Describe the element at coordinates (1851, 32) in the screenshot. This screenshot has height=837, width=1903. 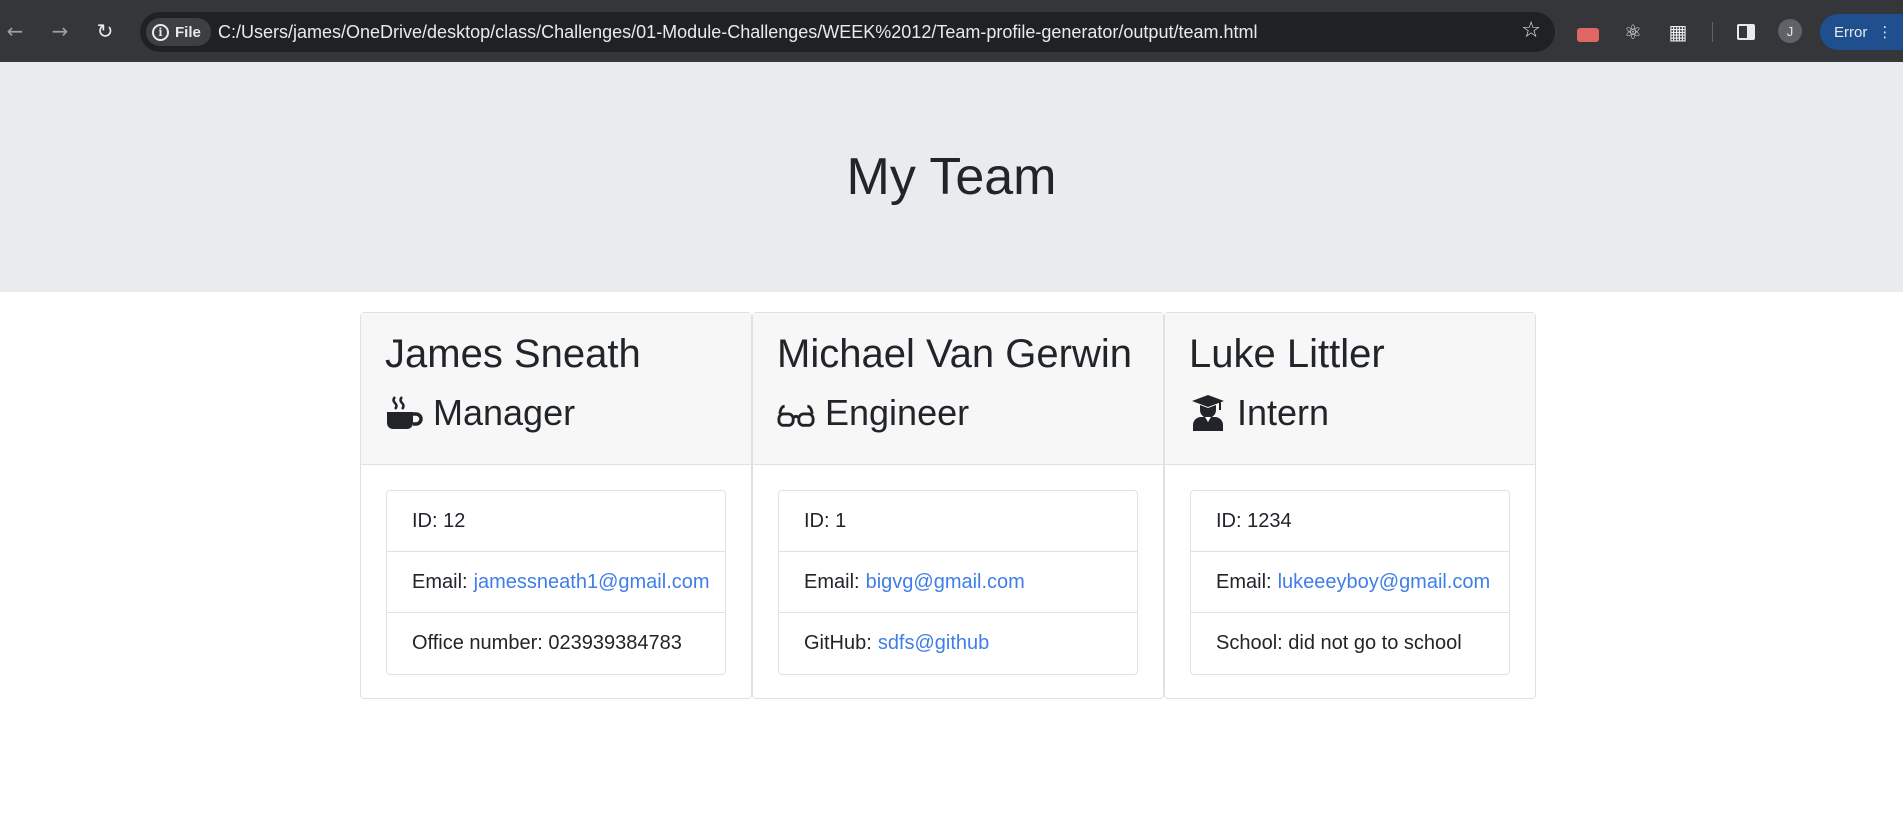
I see `error-label: Error` at that location.